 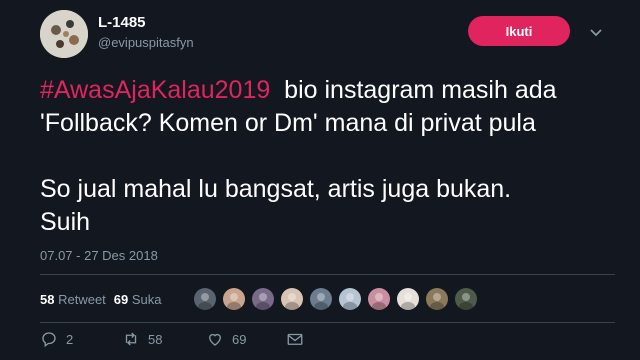 I want to click on reply-count: 2, so click(x=70, y=339).